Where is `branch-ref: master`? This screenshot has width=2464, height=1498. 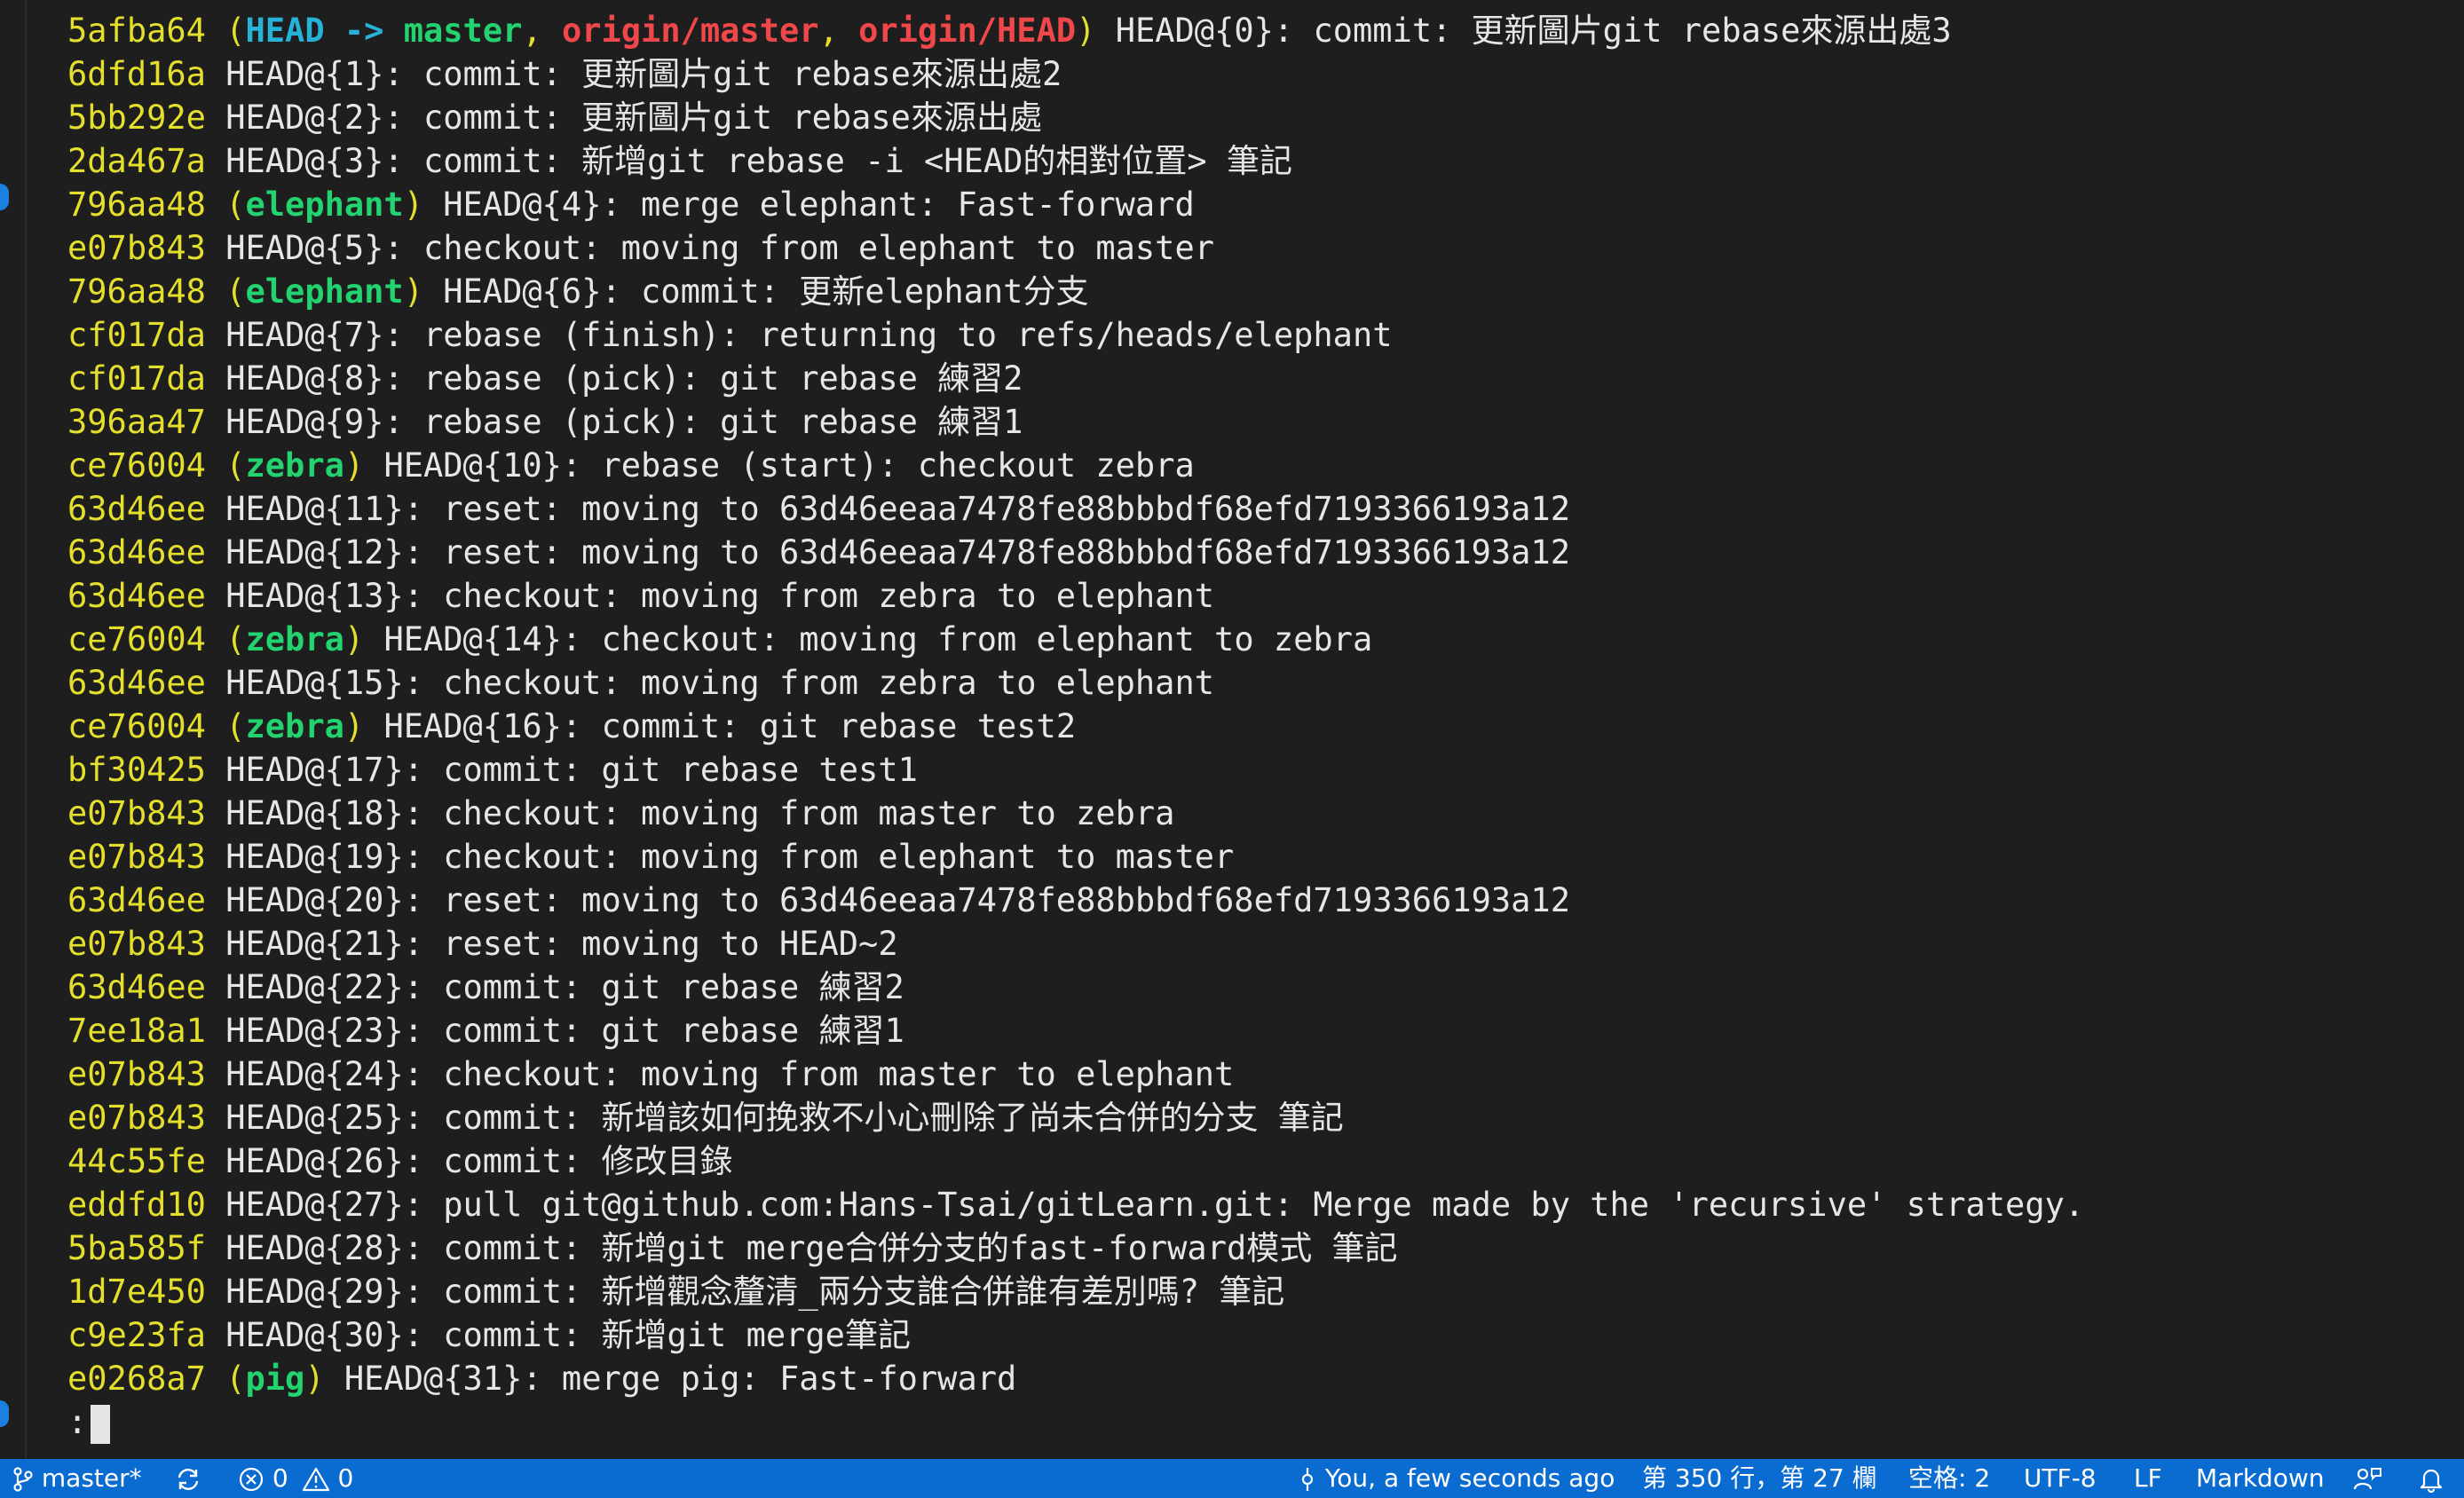
branch-ref: master is located at coordinates (463, 31).